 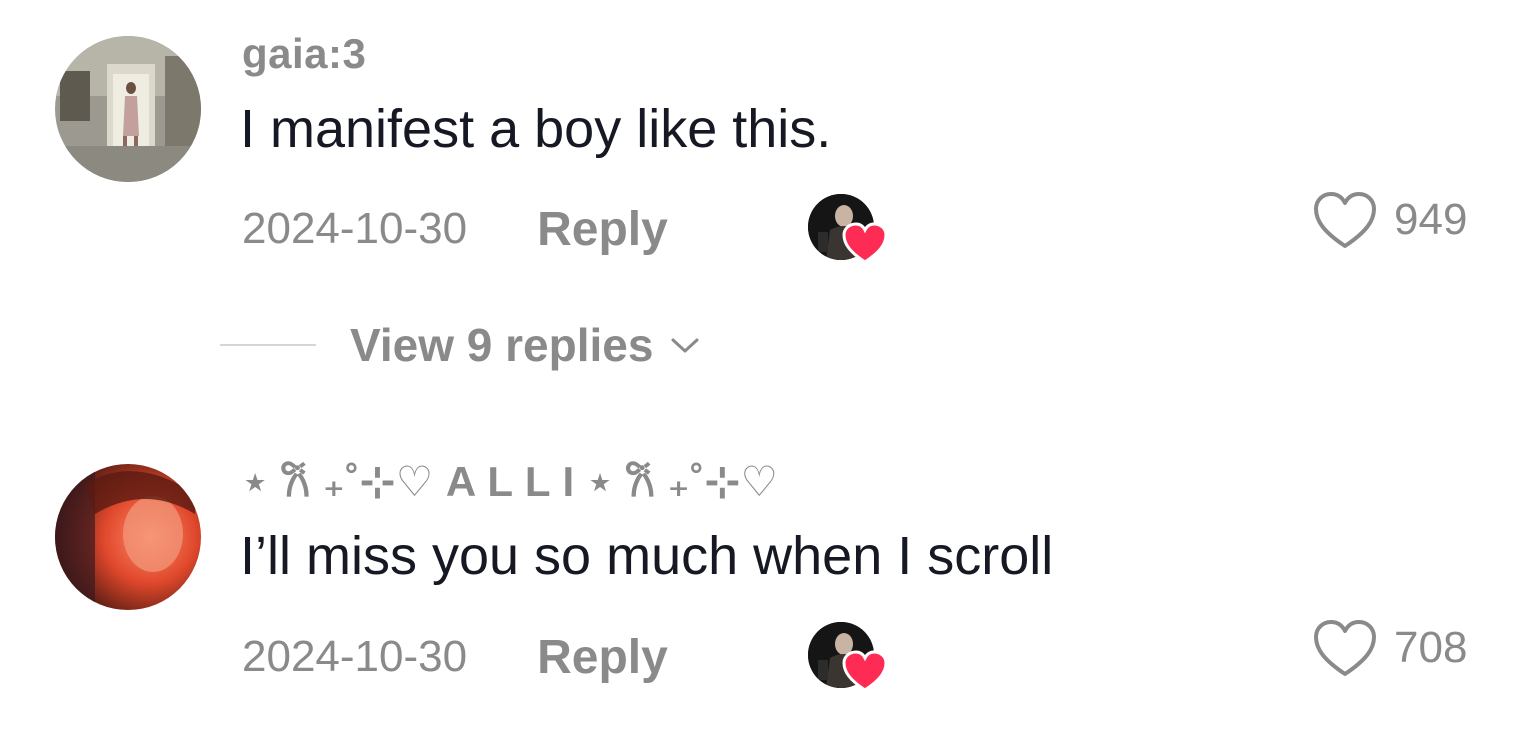 I want to click on view-replies-button: View 9 replies, so click(x=460, y=345).